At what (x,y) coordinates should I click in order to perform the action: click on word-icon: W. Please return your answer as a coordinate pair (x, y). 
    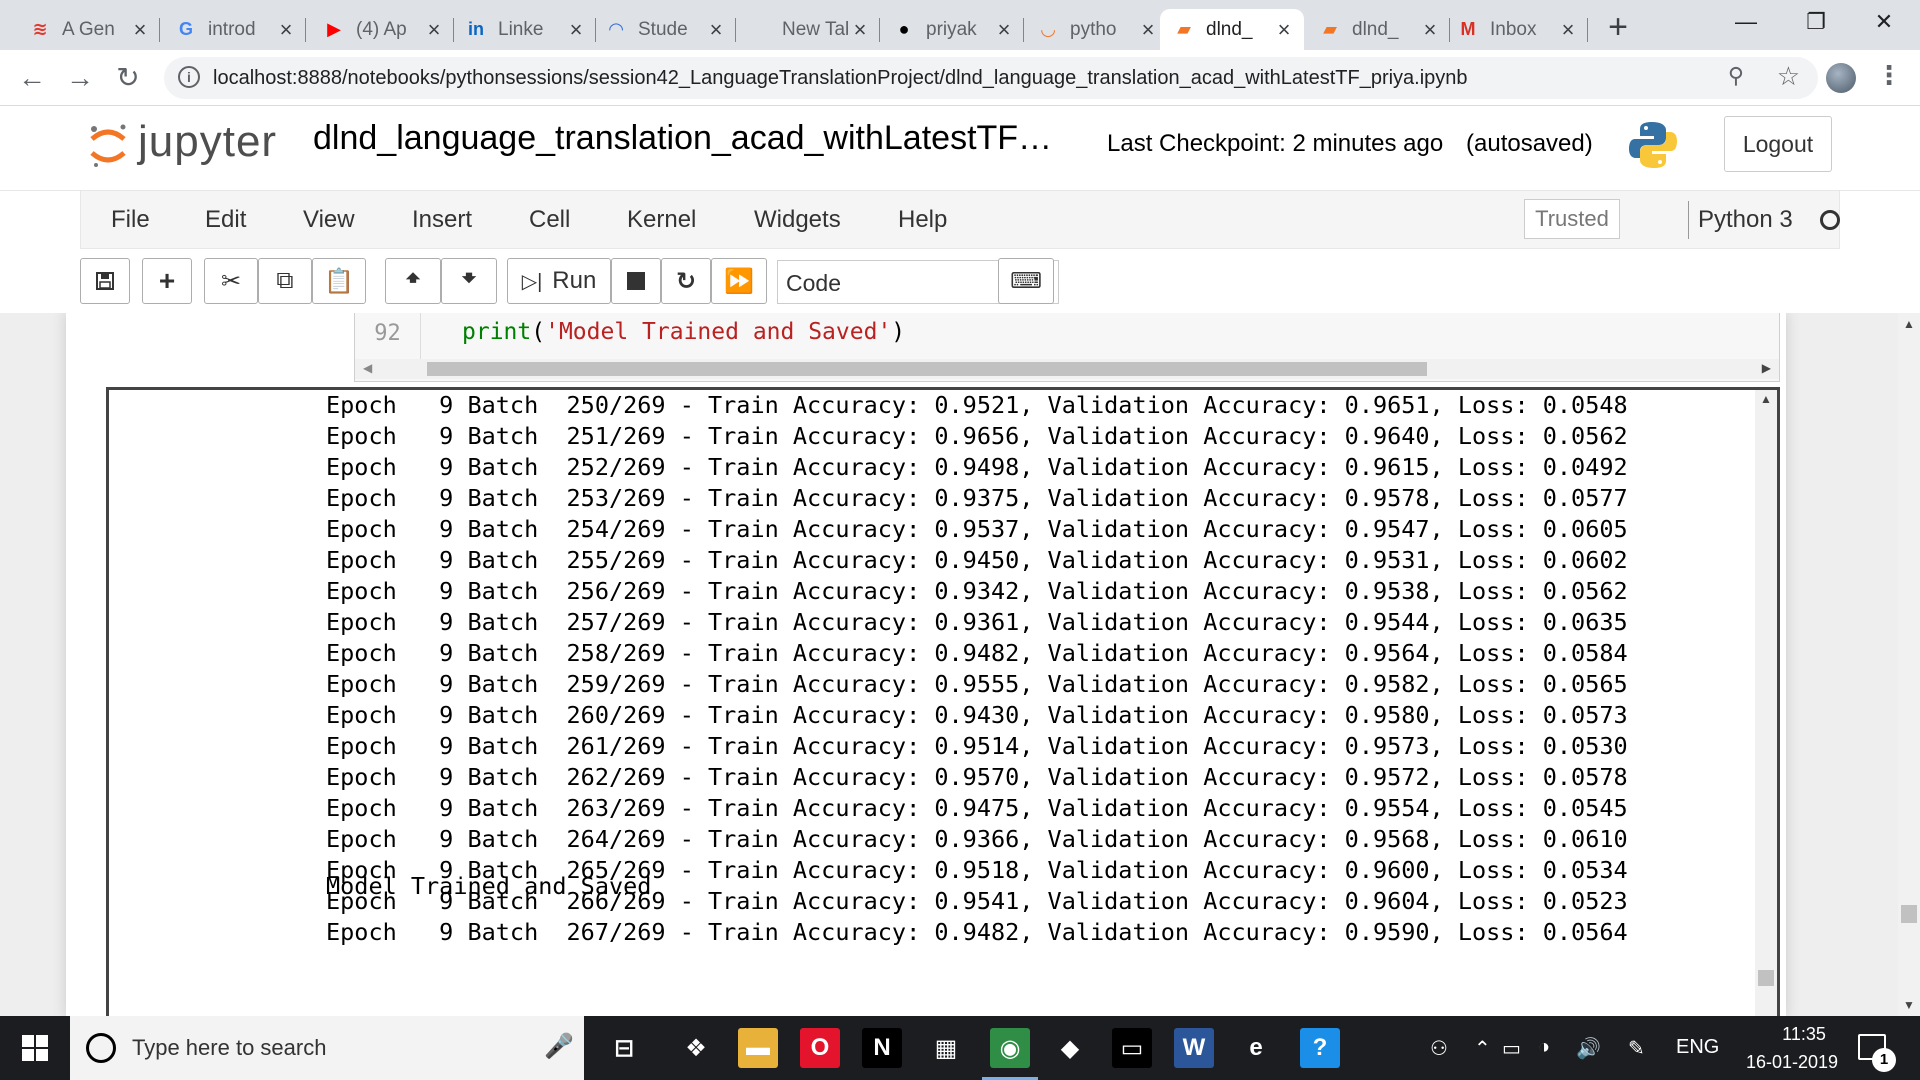
    Looking at the image, I should click on (1194, 1048).